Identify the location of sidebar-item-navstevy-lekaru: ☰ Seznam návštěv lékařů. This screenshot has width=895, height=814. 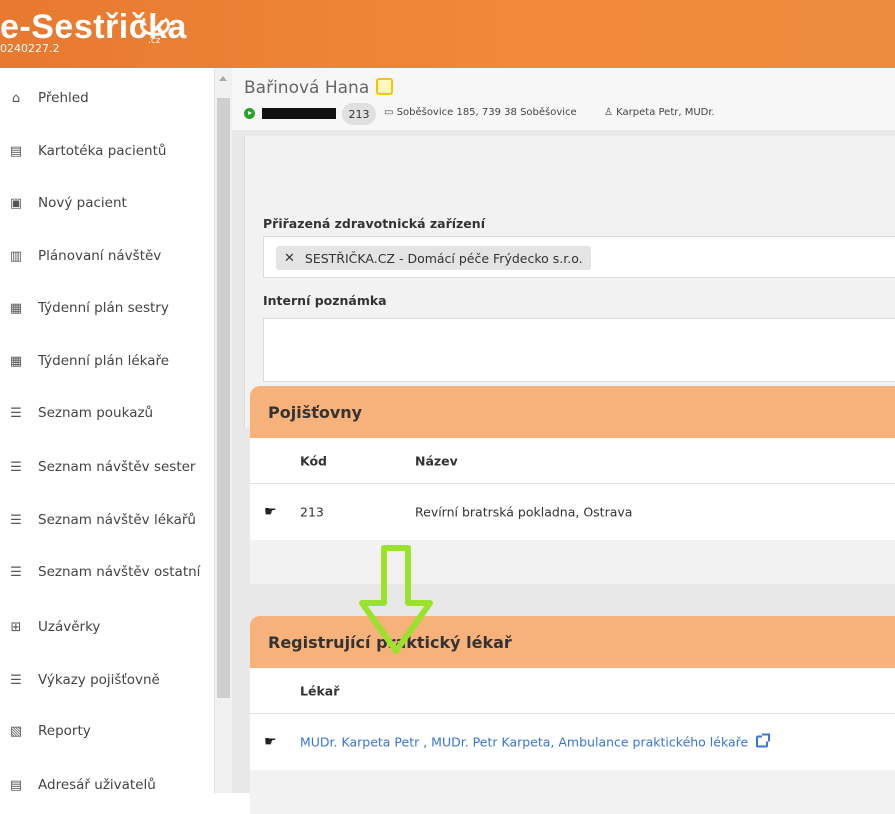
(107, 520).